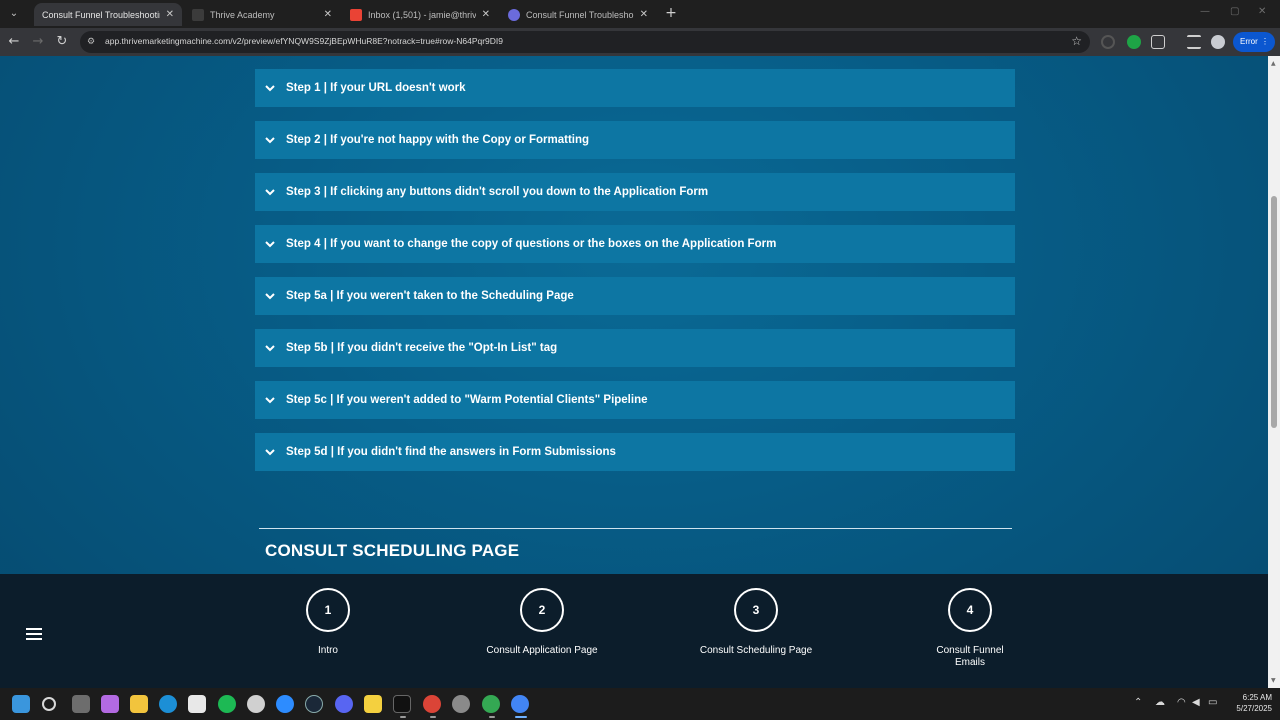  I want to click on tab-inbox: Inbox (1,501) - jamie@thrive-a ✕, so click(420, 14).